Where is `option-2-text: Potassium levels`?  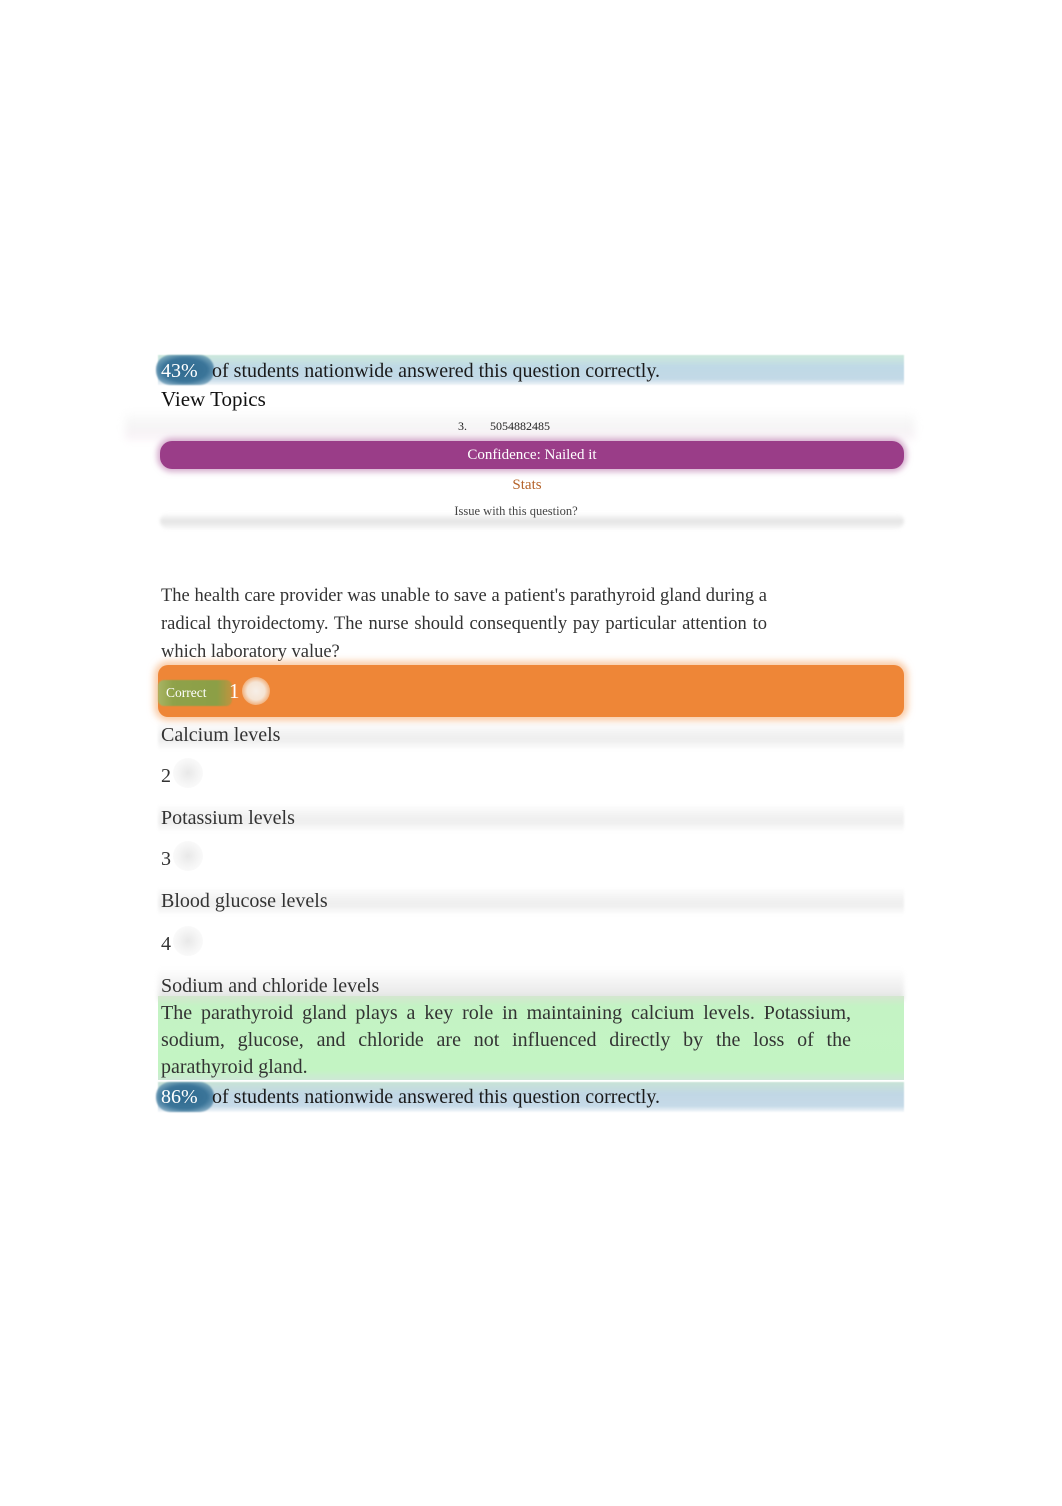
option-2-text: Potassium levels is located at coordinates (228, 818).